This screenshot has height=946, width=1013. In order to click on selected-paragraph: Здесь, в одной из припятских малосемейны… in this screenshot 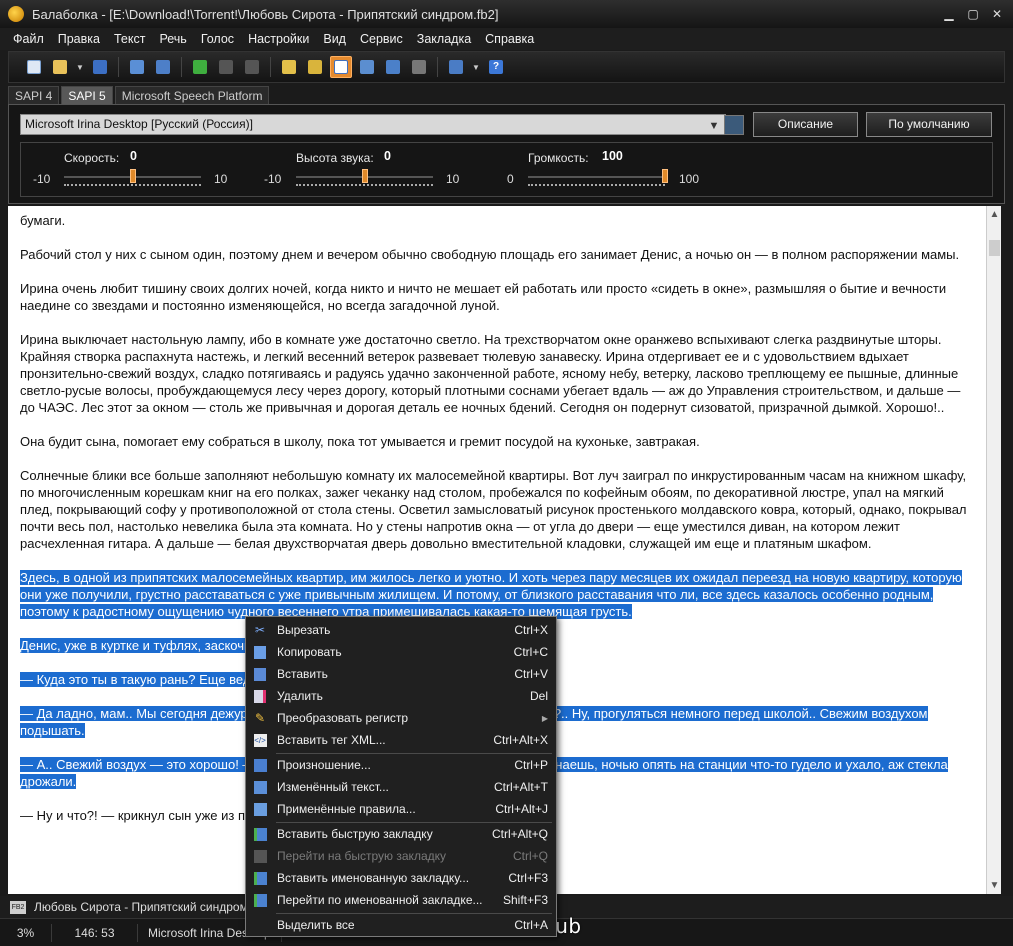, I will do `click(491, 594)`.